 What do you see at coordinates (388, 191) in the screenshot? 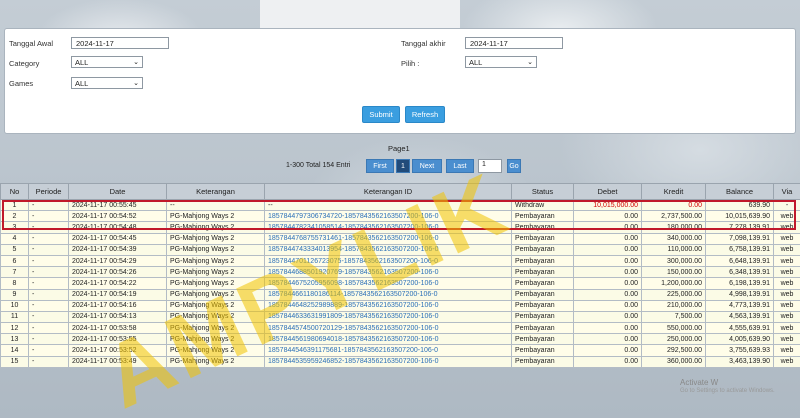
I see `header-keterangan-id: Keterangan ID` at bounding box center [388, 191].